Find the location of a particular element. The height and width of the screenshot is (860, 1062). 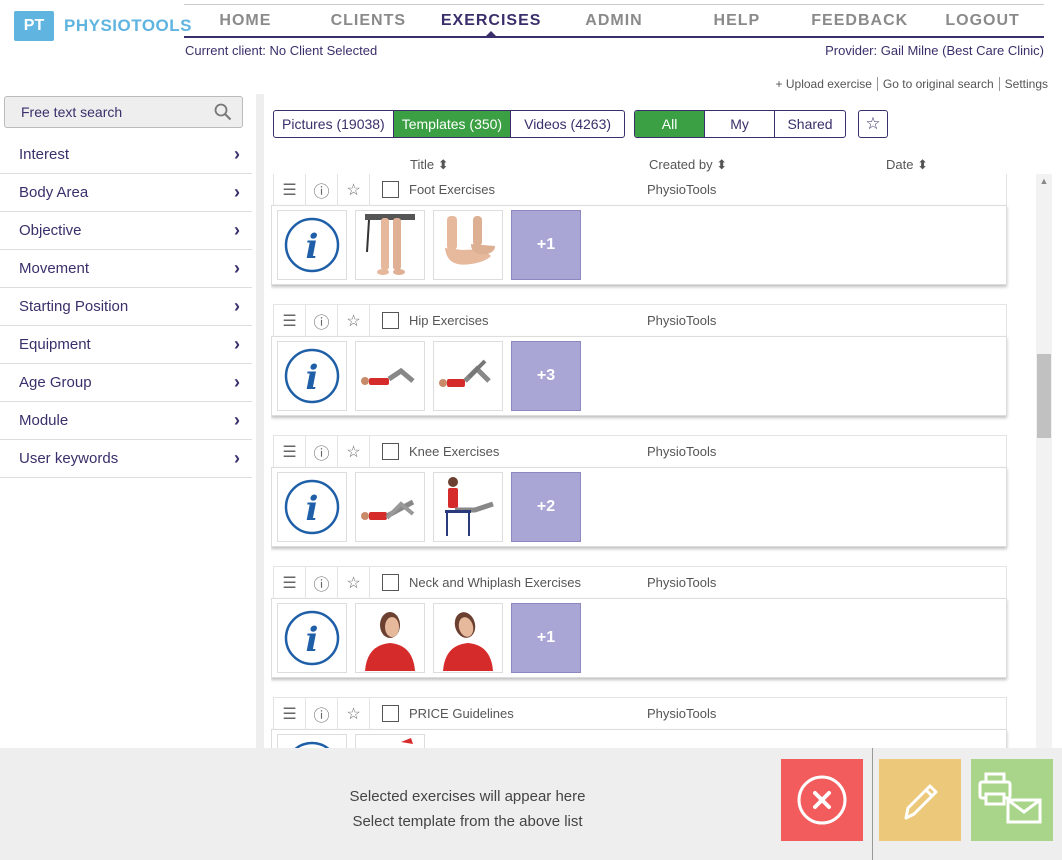

nav-clients: CLIENTS is located at coordinates (368, 20).